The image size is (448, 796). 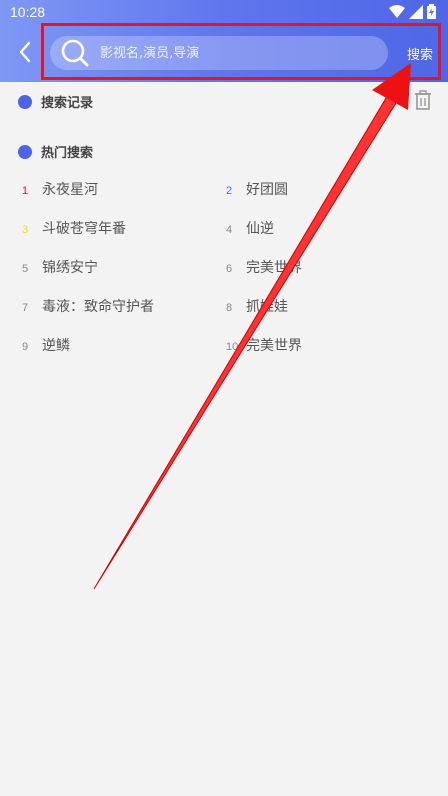 I want to click on wifi-icon, so click(x=397, y=11).